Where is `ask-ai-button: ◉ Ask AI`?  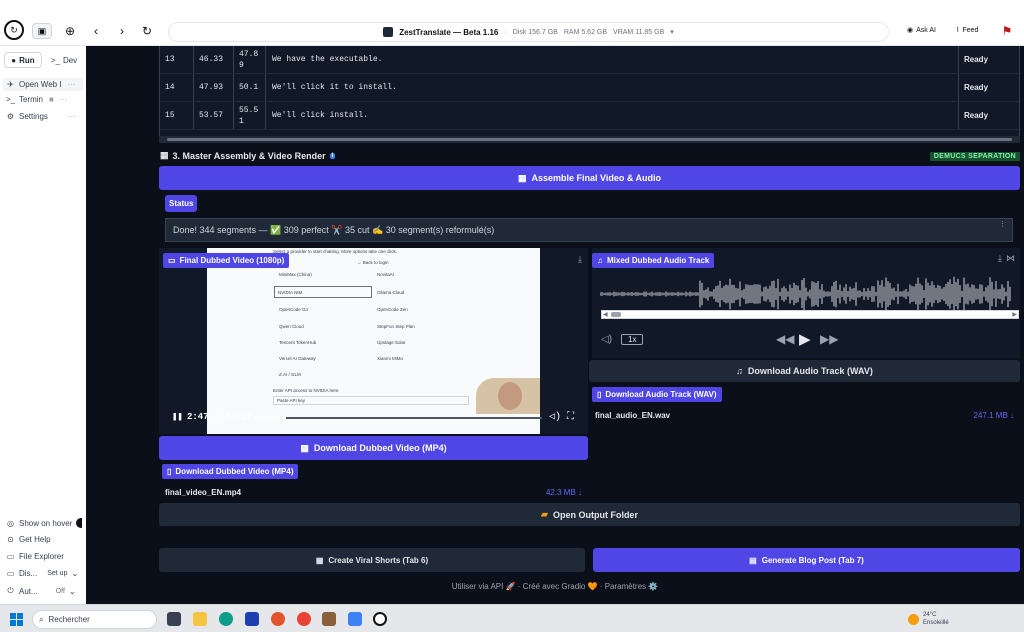 ask-ai-button: ◉ Ask AI is located at coordinates (921, 30).